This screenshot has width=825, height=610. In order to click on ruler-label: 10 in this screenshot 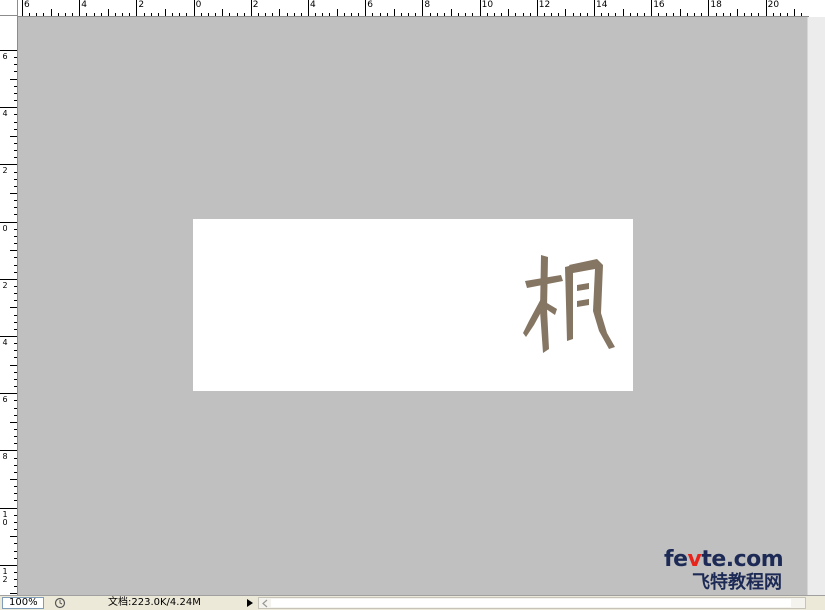, I will do `click(5, 518)`.